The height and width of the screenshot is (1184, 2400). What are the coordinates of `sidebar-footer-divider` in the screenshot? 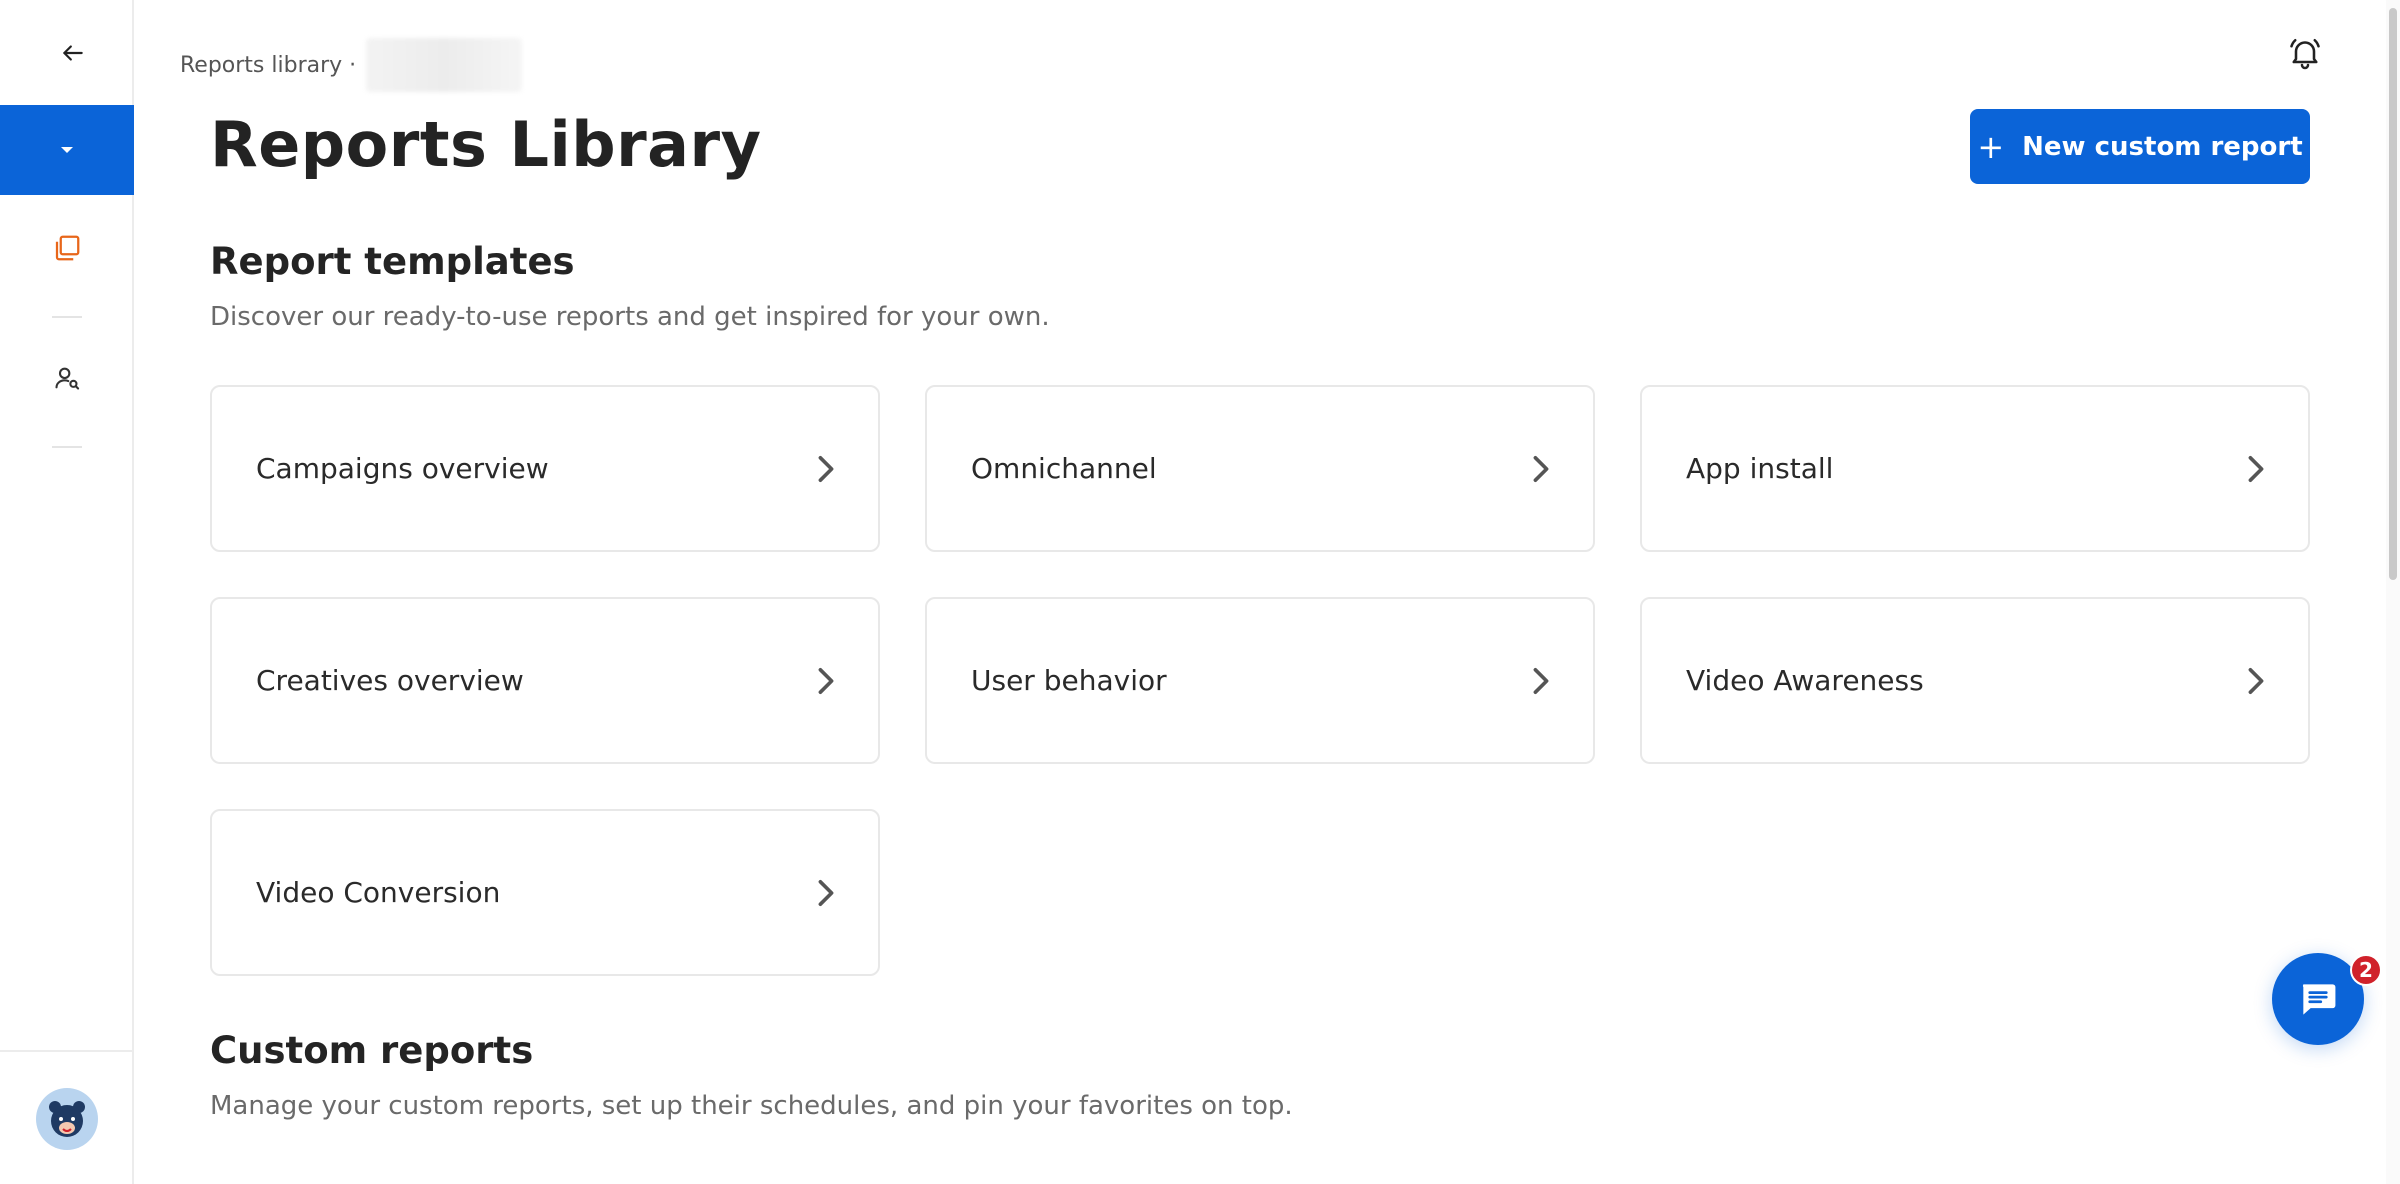 It's located at (67, 1051).